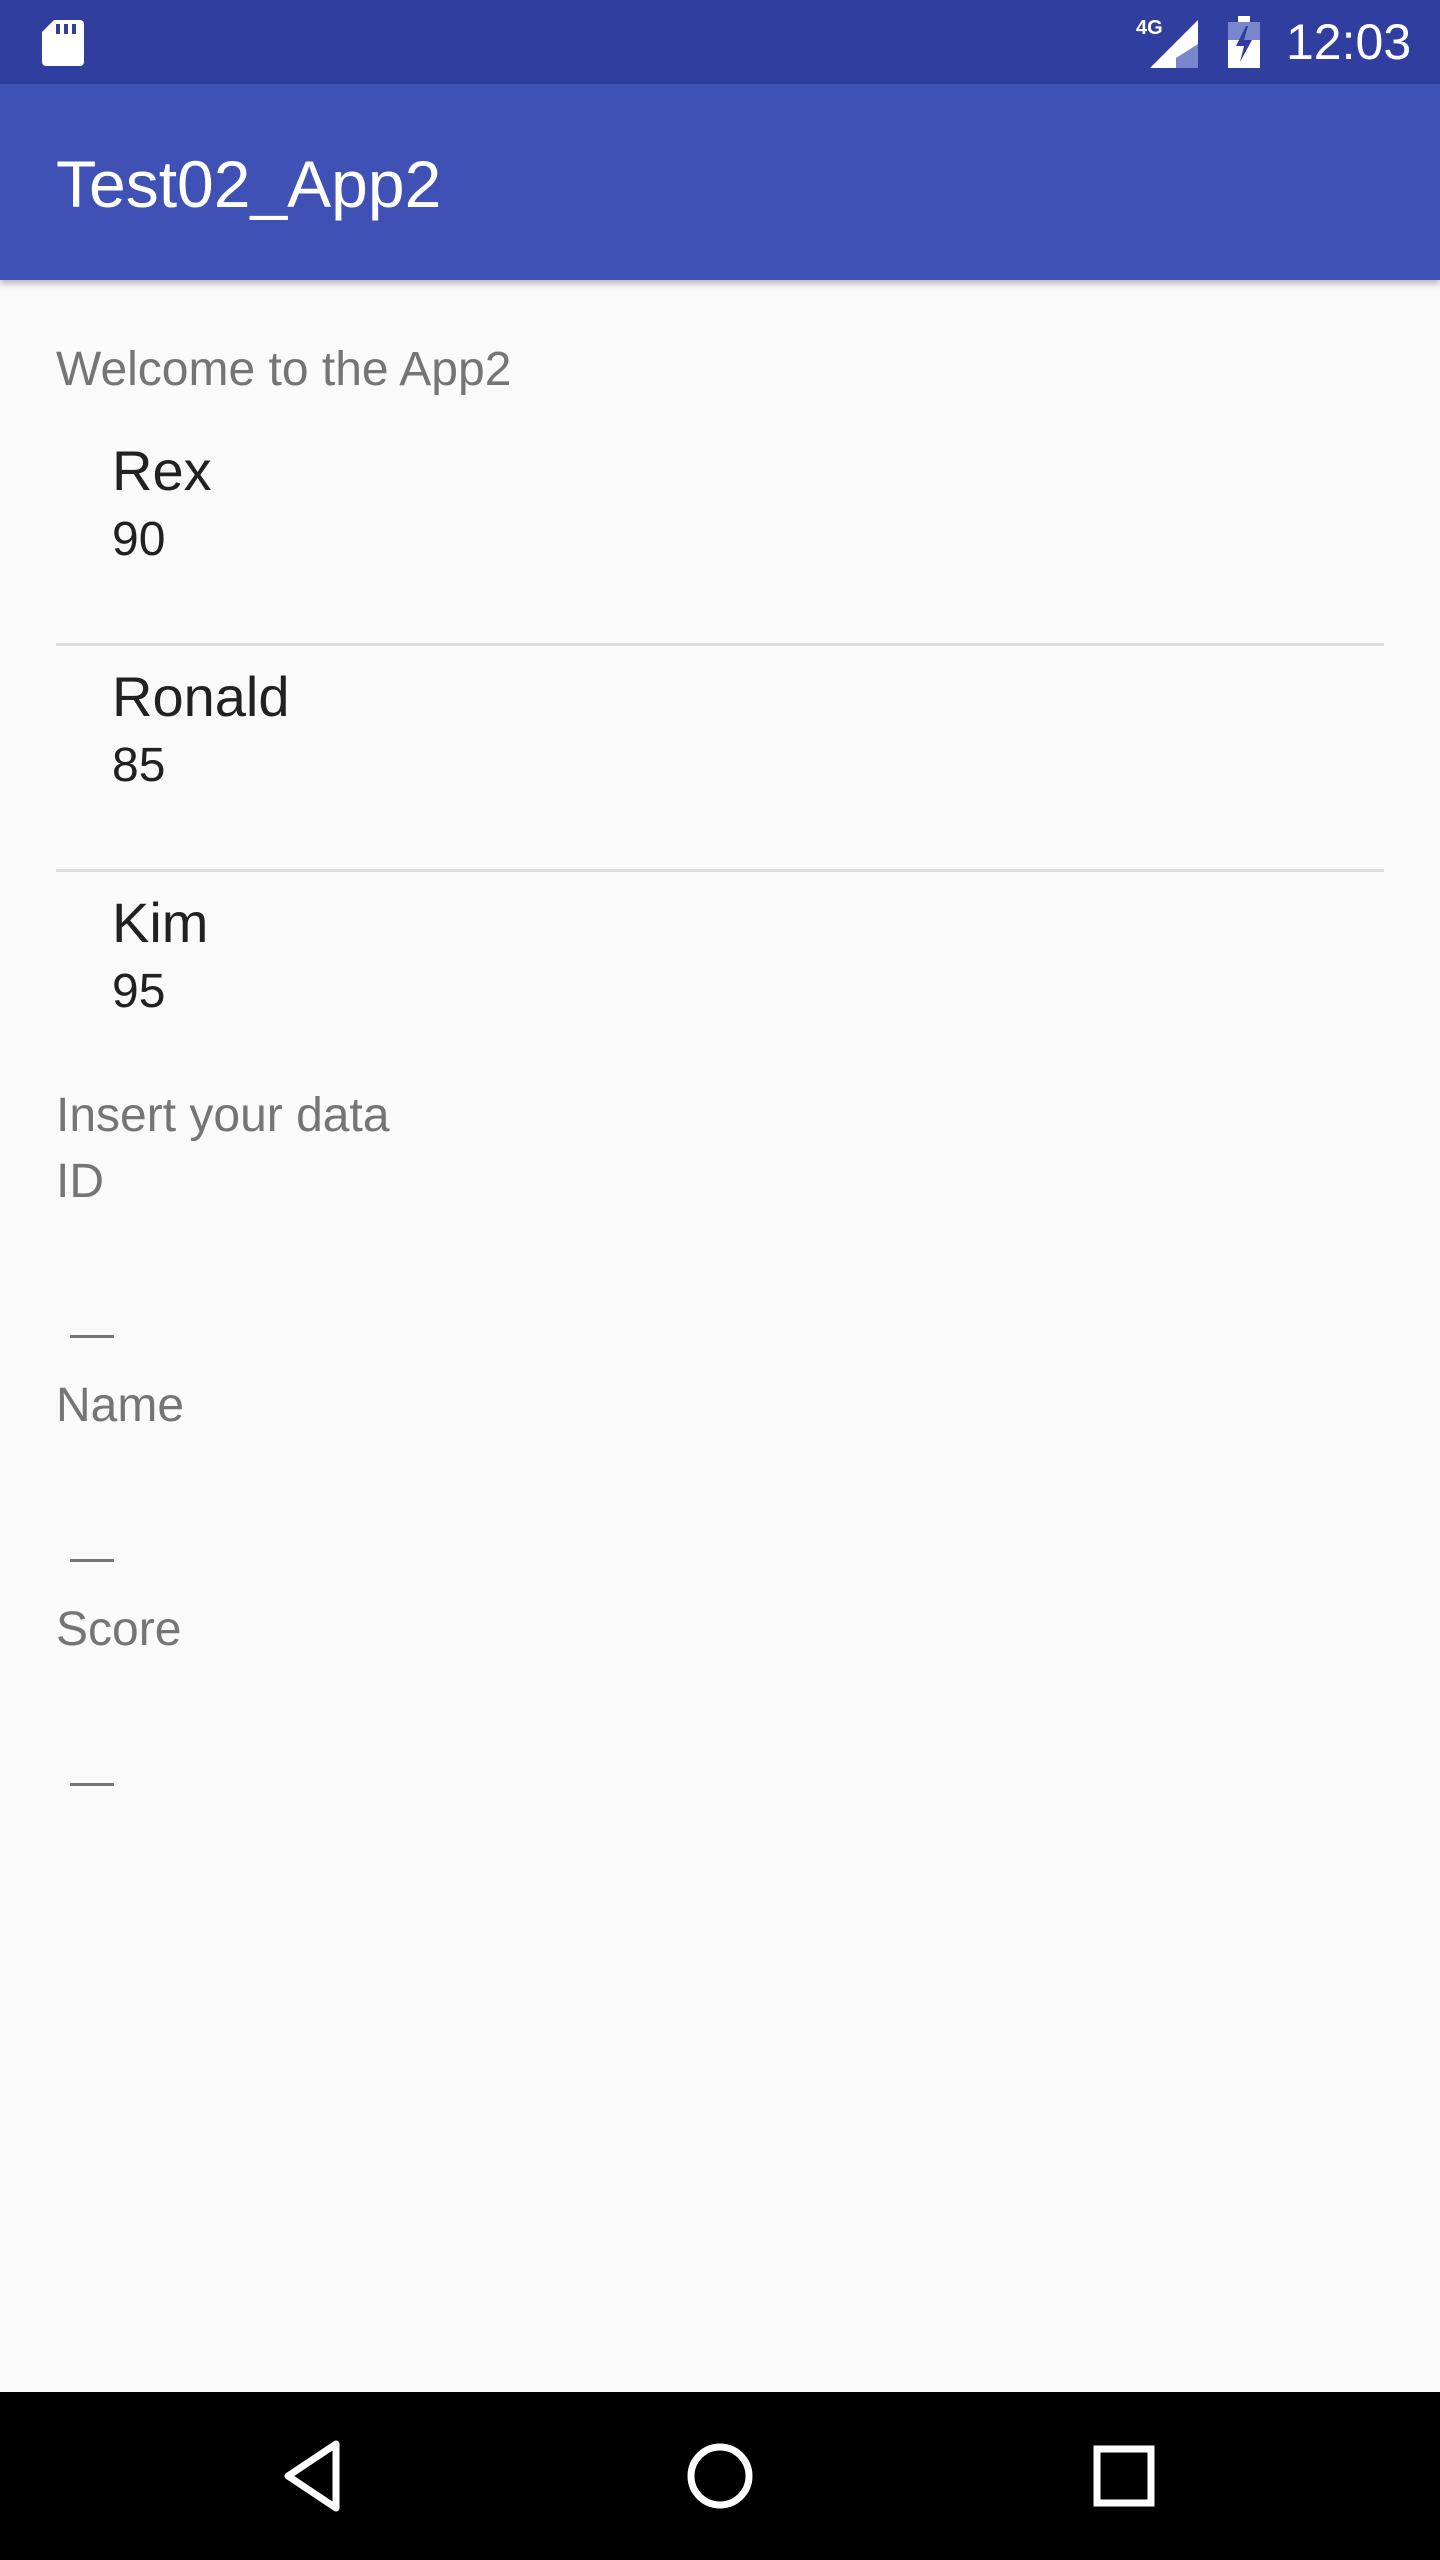 The height and width of the screenshot is (2560, 1440). Describe the element at coordinates (284, 369) in the screenshot. I see `welcome-text: Welcome to the App2` at that location.